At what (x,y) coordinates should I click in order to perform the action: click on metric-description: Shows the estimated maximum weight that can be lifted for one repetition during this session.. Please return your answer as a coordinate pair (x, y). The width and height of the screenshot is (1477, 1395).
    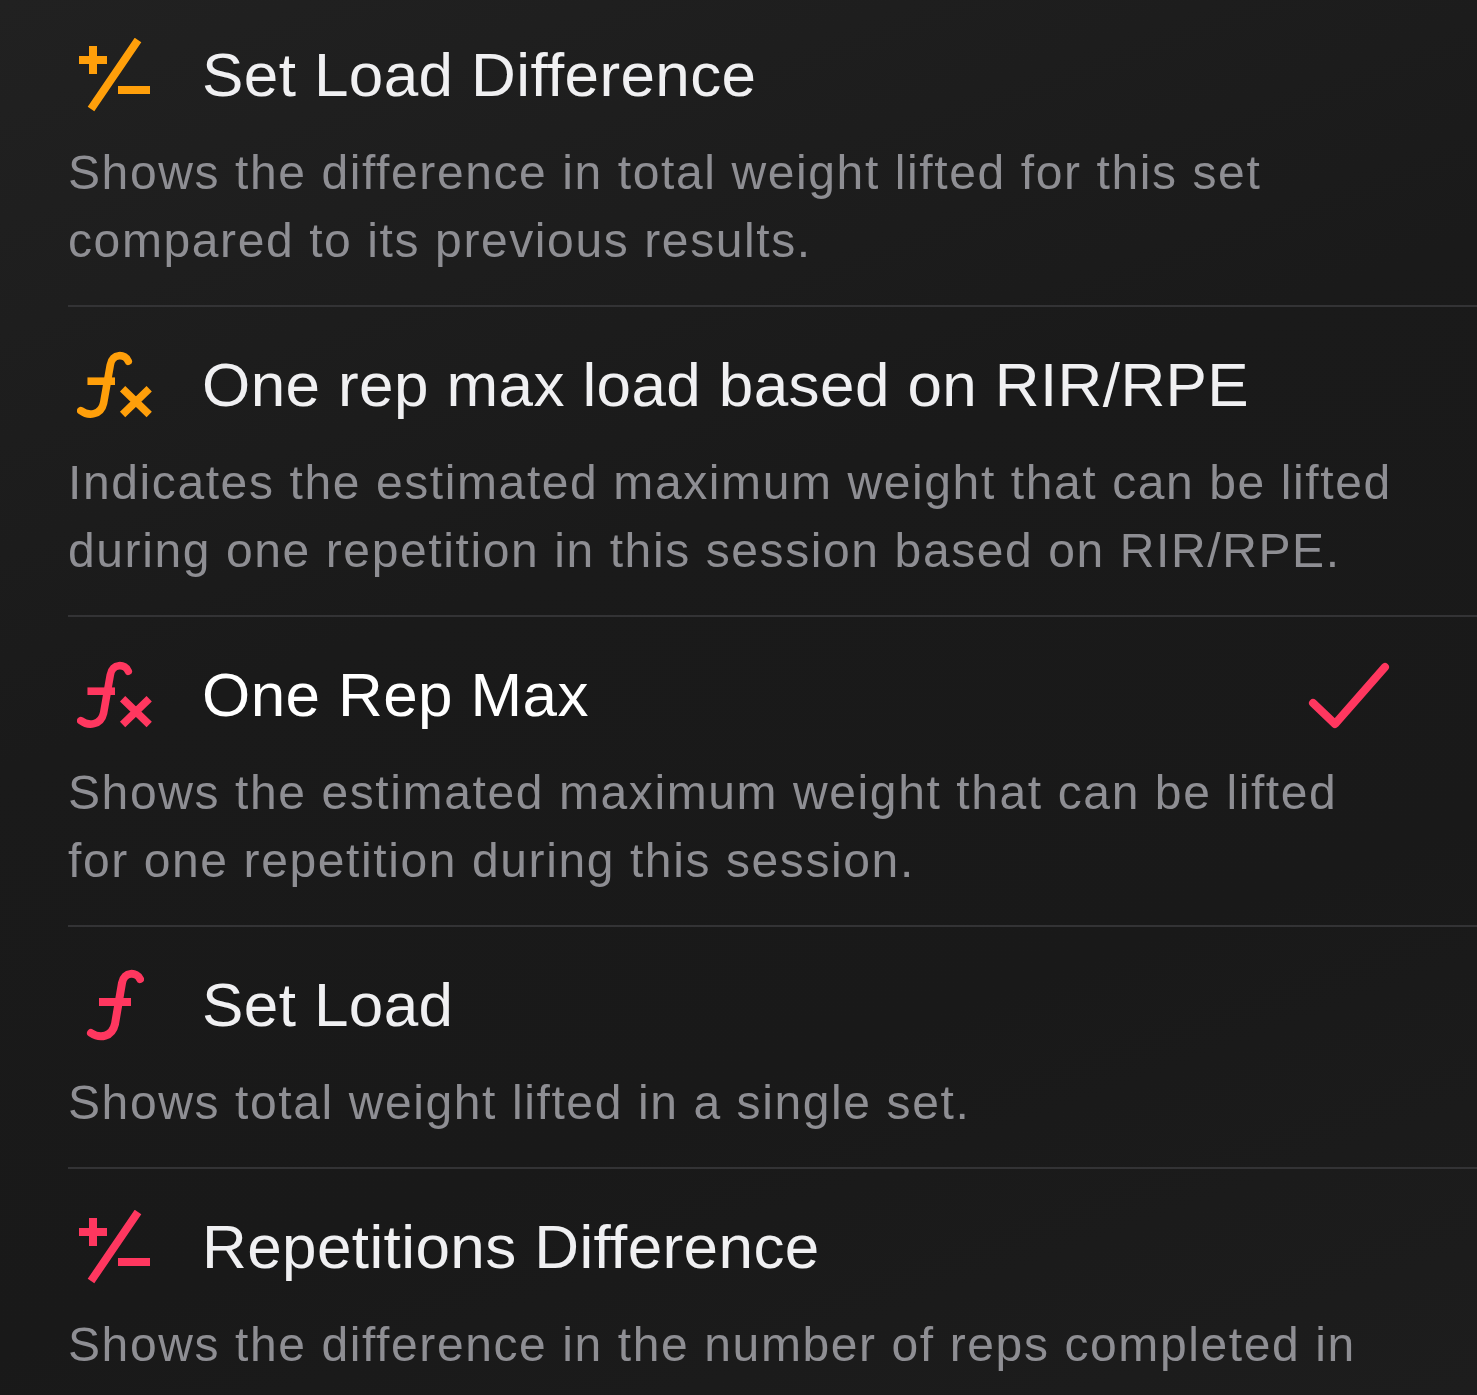
    Looking at the image, I should click on (703, 827).